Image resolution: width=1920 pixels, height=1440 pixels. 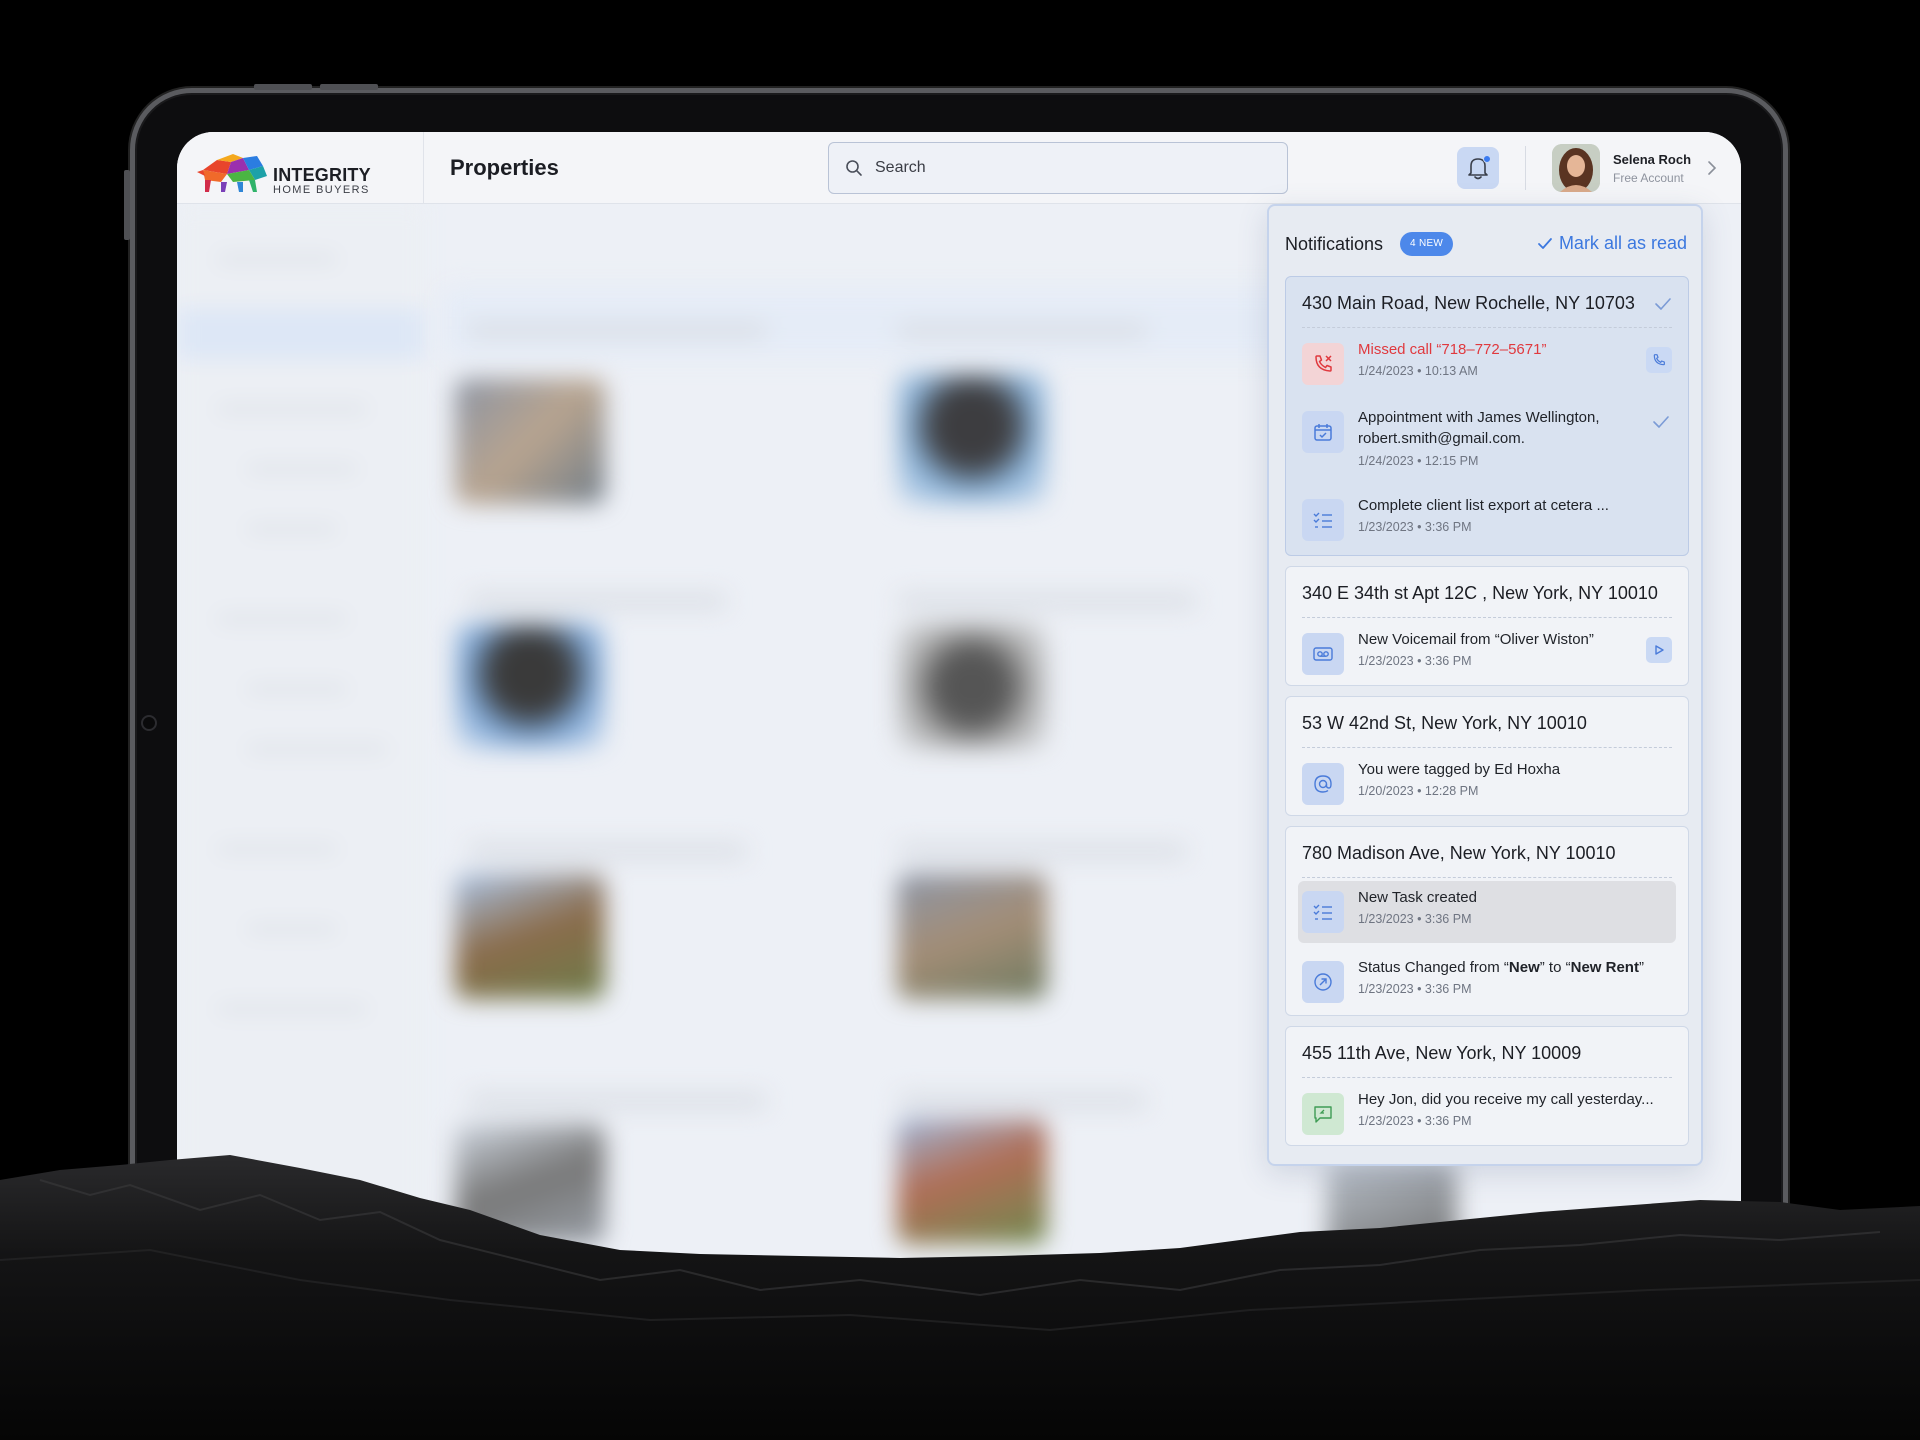 I want to click on search-input, so click(x=1070, y=168).